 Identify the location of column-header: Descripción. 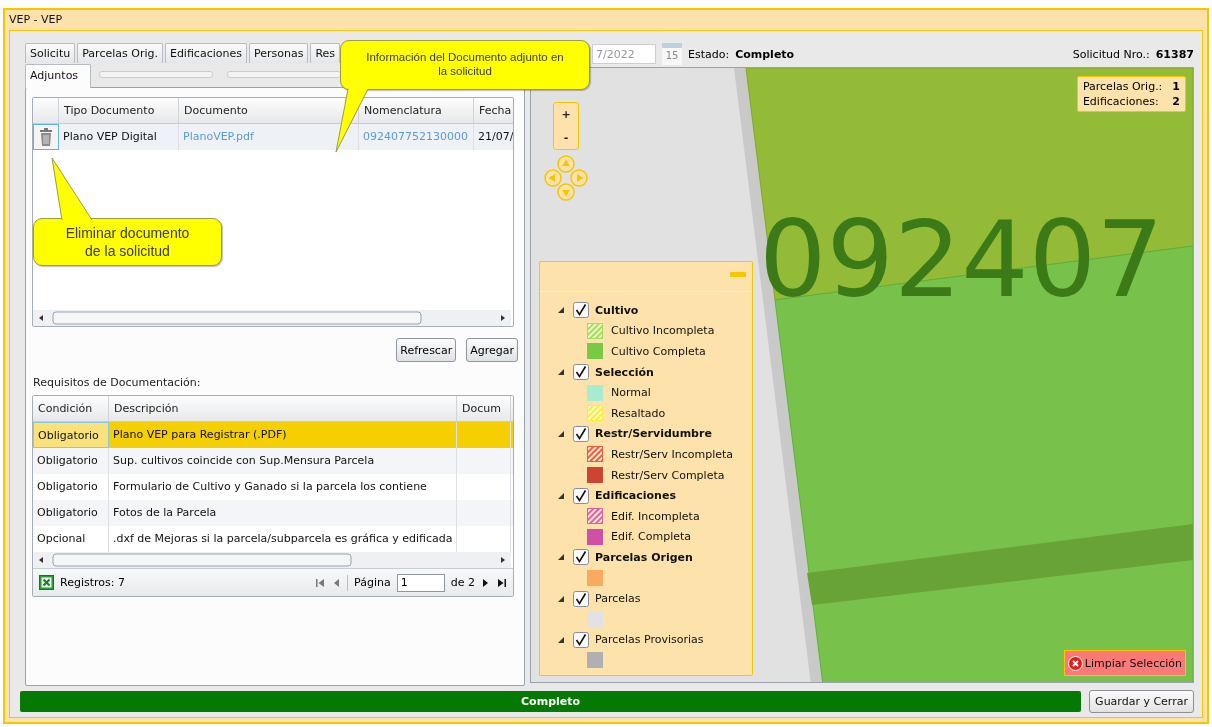
(283, 408).